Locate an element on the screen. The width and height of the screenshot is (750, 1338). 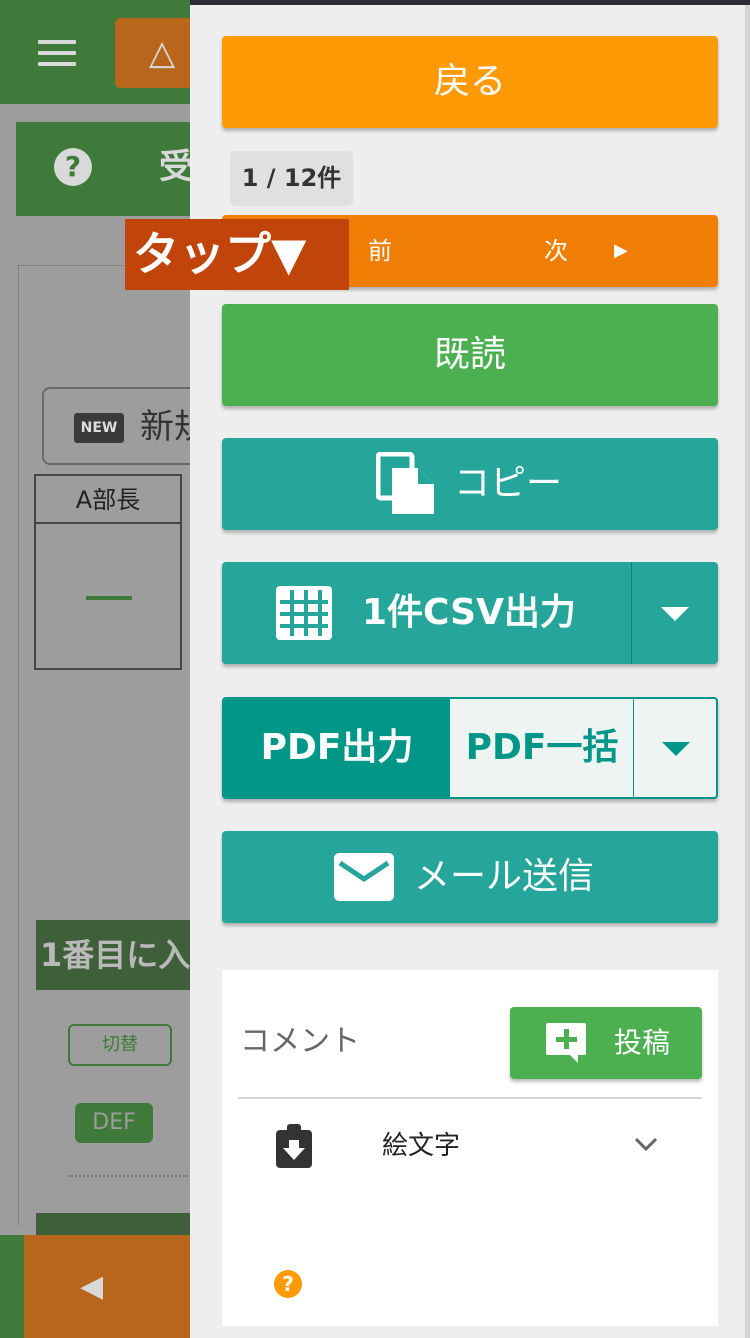
clipboard-download-icon is located at coordinates (294, 1146).